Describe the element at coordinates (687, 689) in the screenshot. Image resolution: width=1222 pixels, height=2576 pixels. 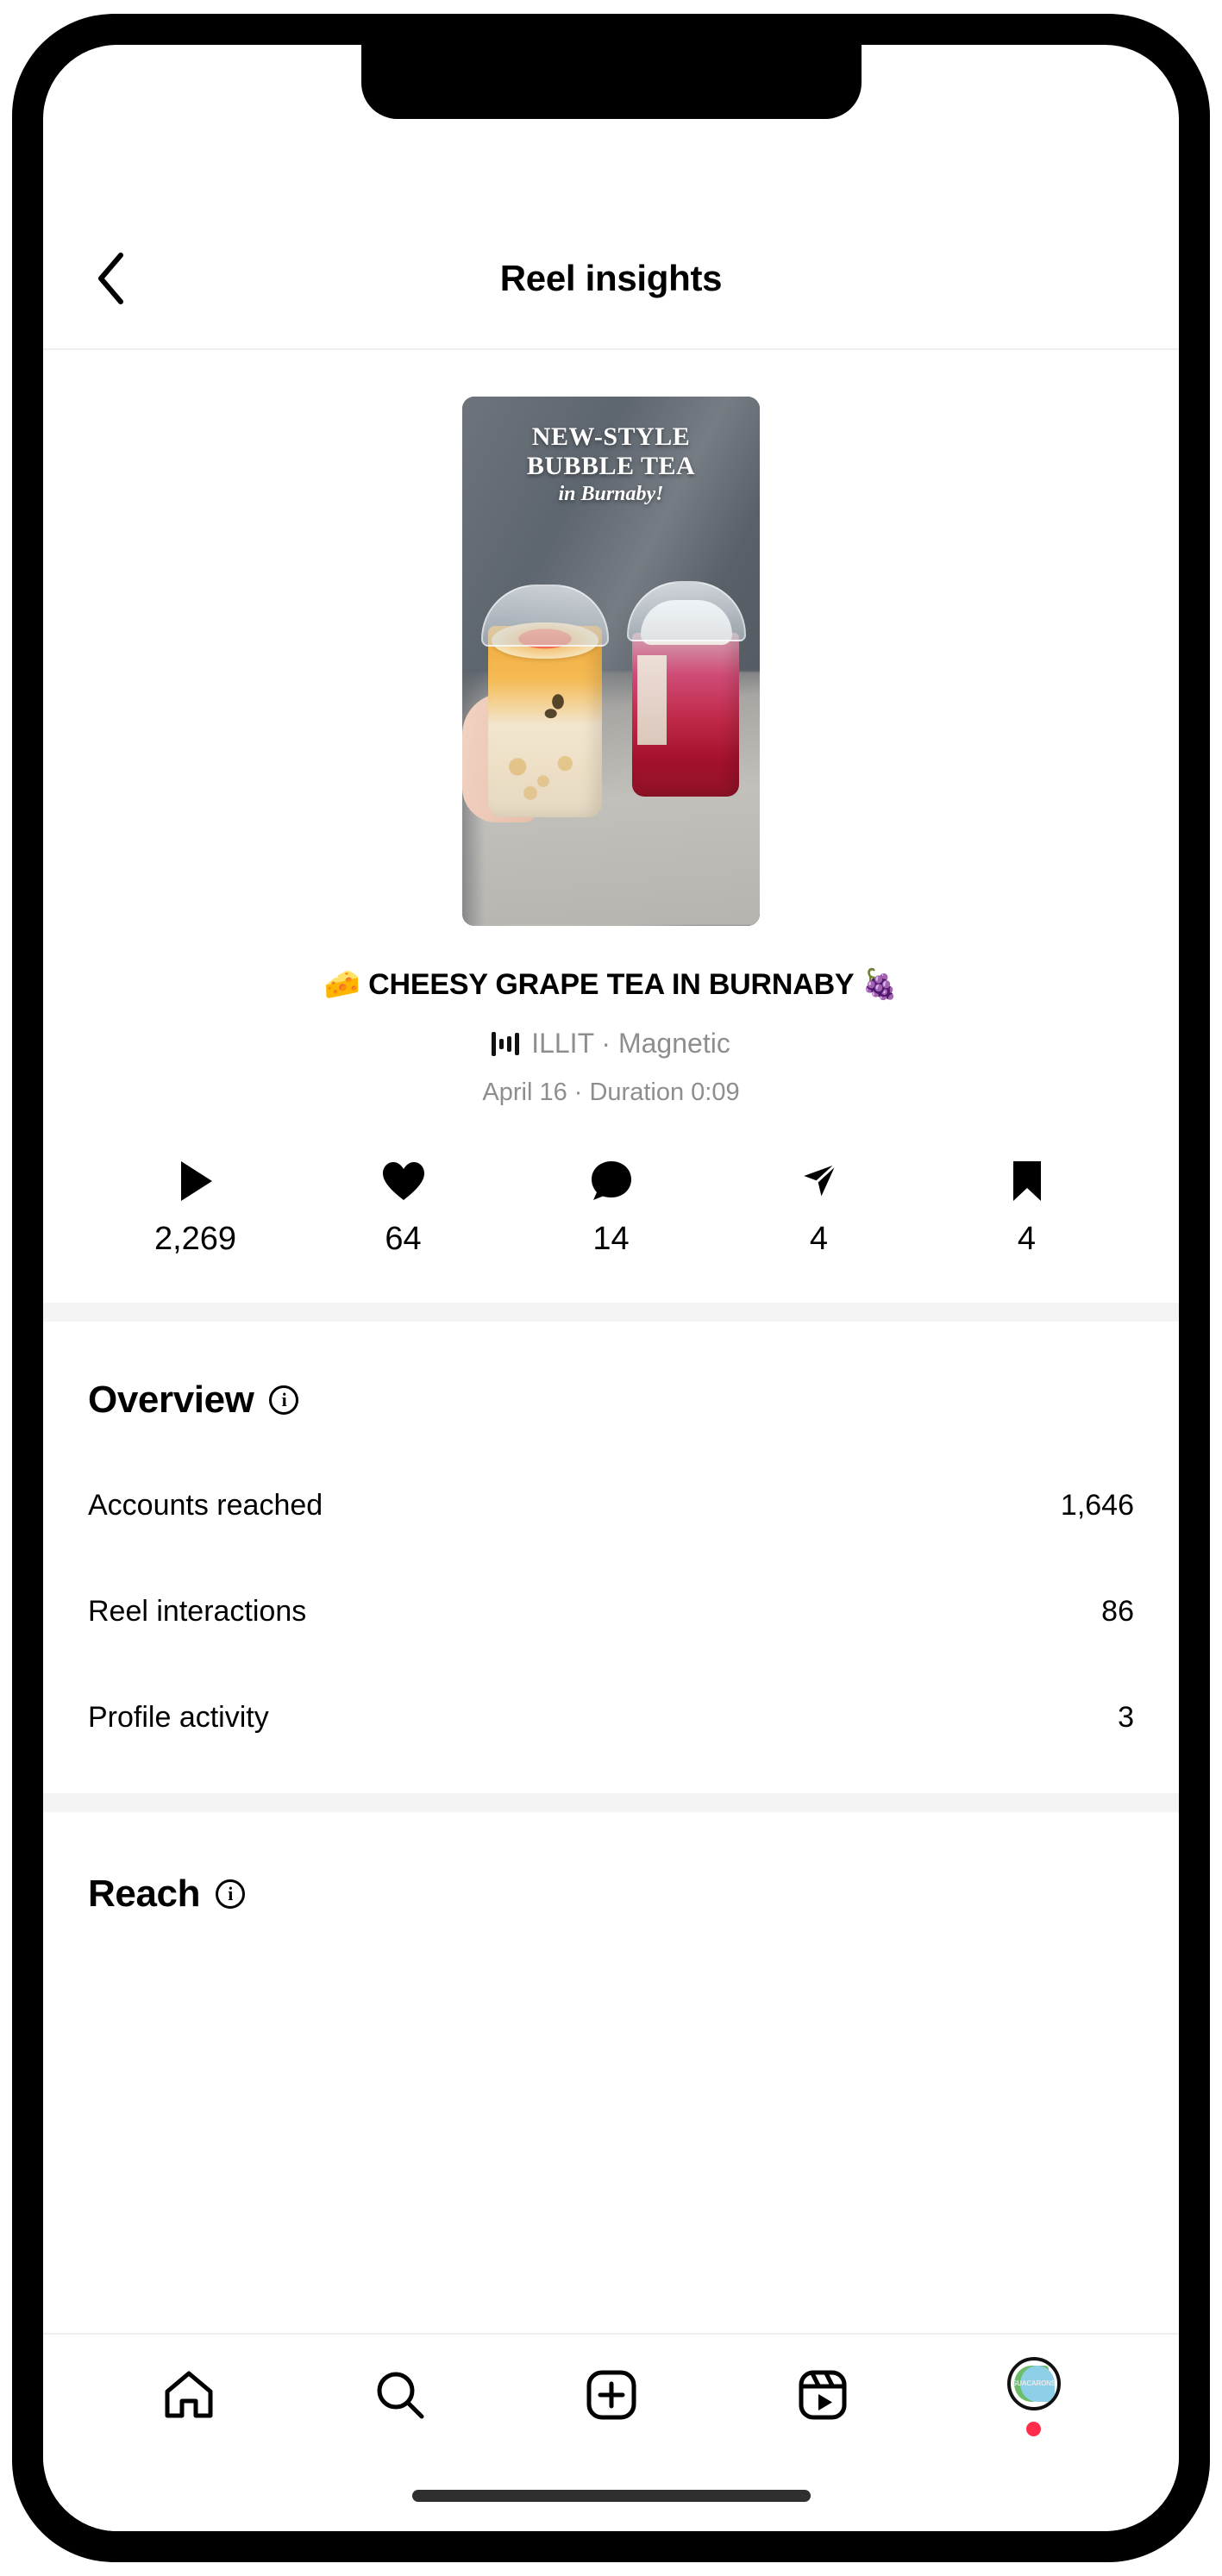
I see `bubble-tea-cup-right` at that location.